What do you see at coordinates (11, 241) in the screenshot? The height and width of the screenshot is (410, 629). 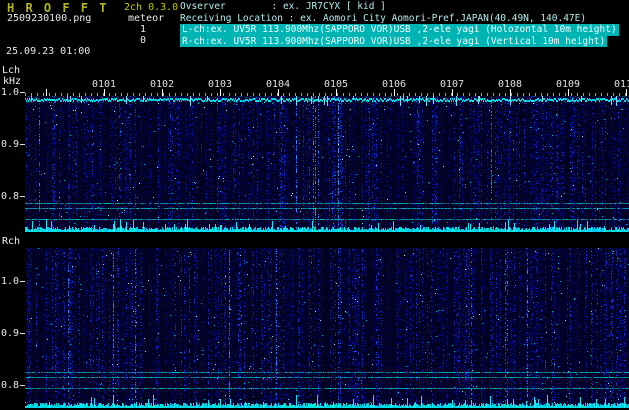 I see `rch-axis-label: Rch` at bounding box center [11, 241].